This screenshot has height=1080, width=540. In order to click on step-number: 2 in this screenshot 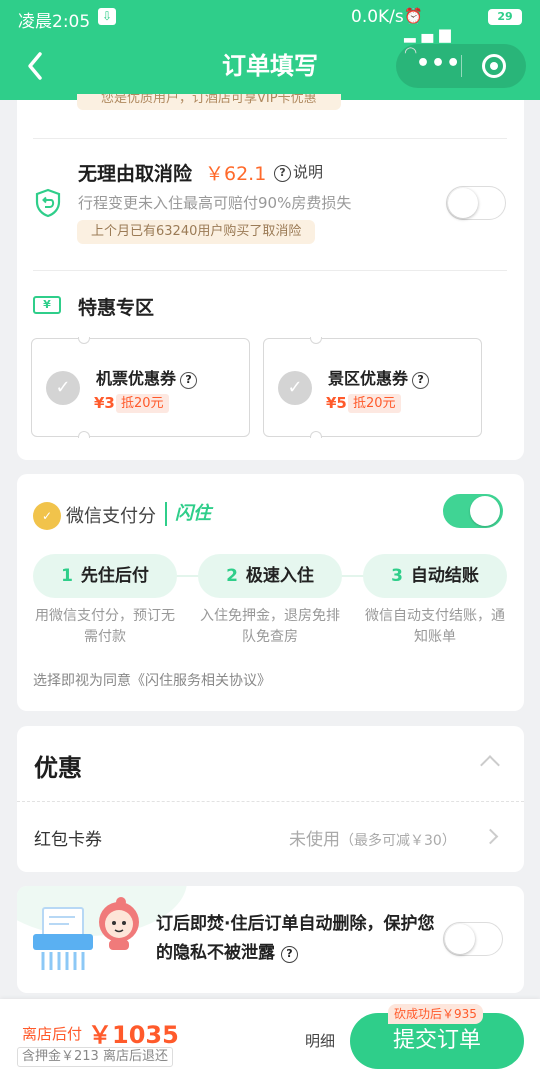, I will do `click(232, 576)`.